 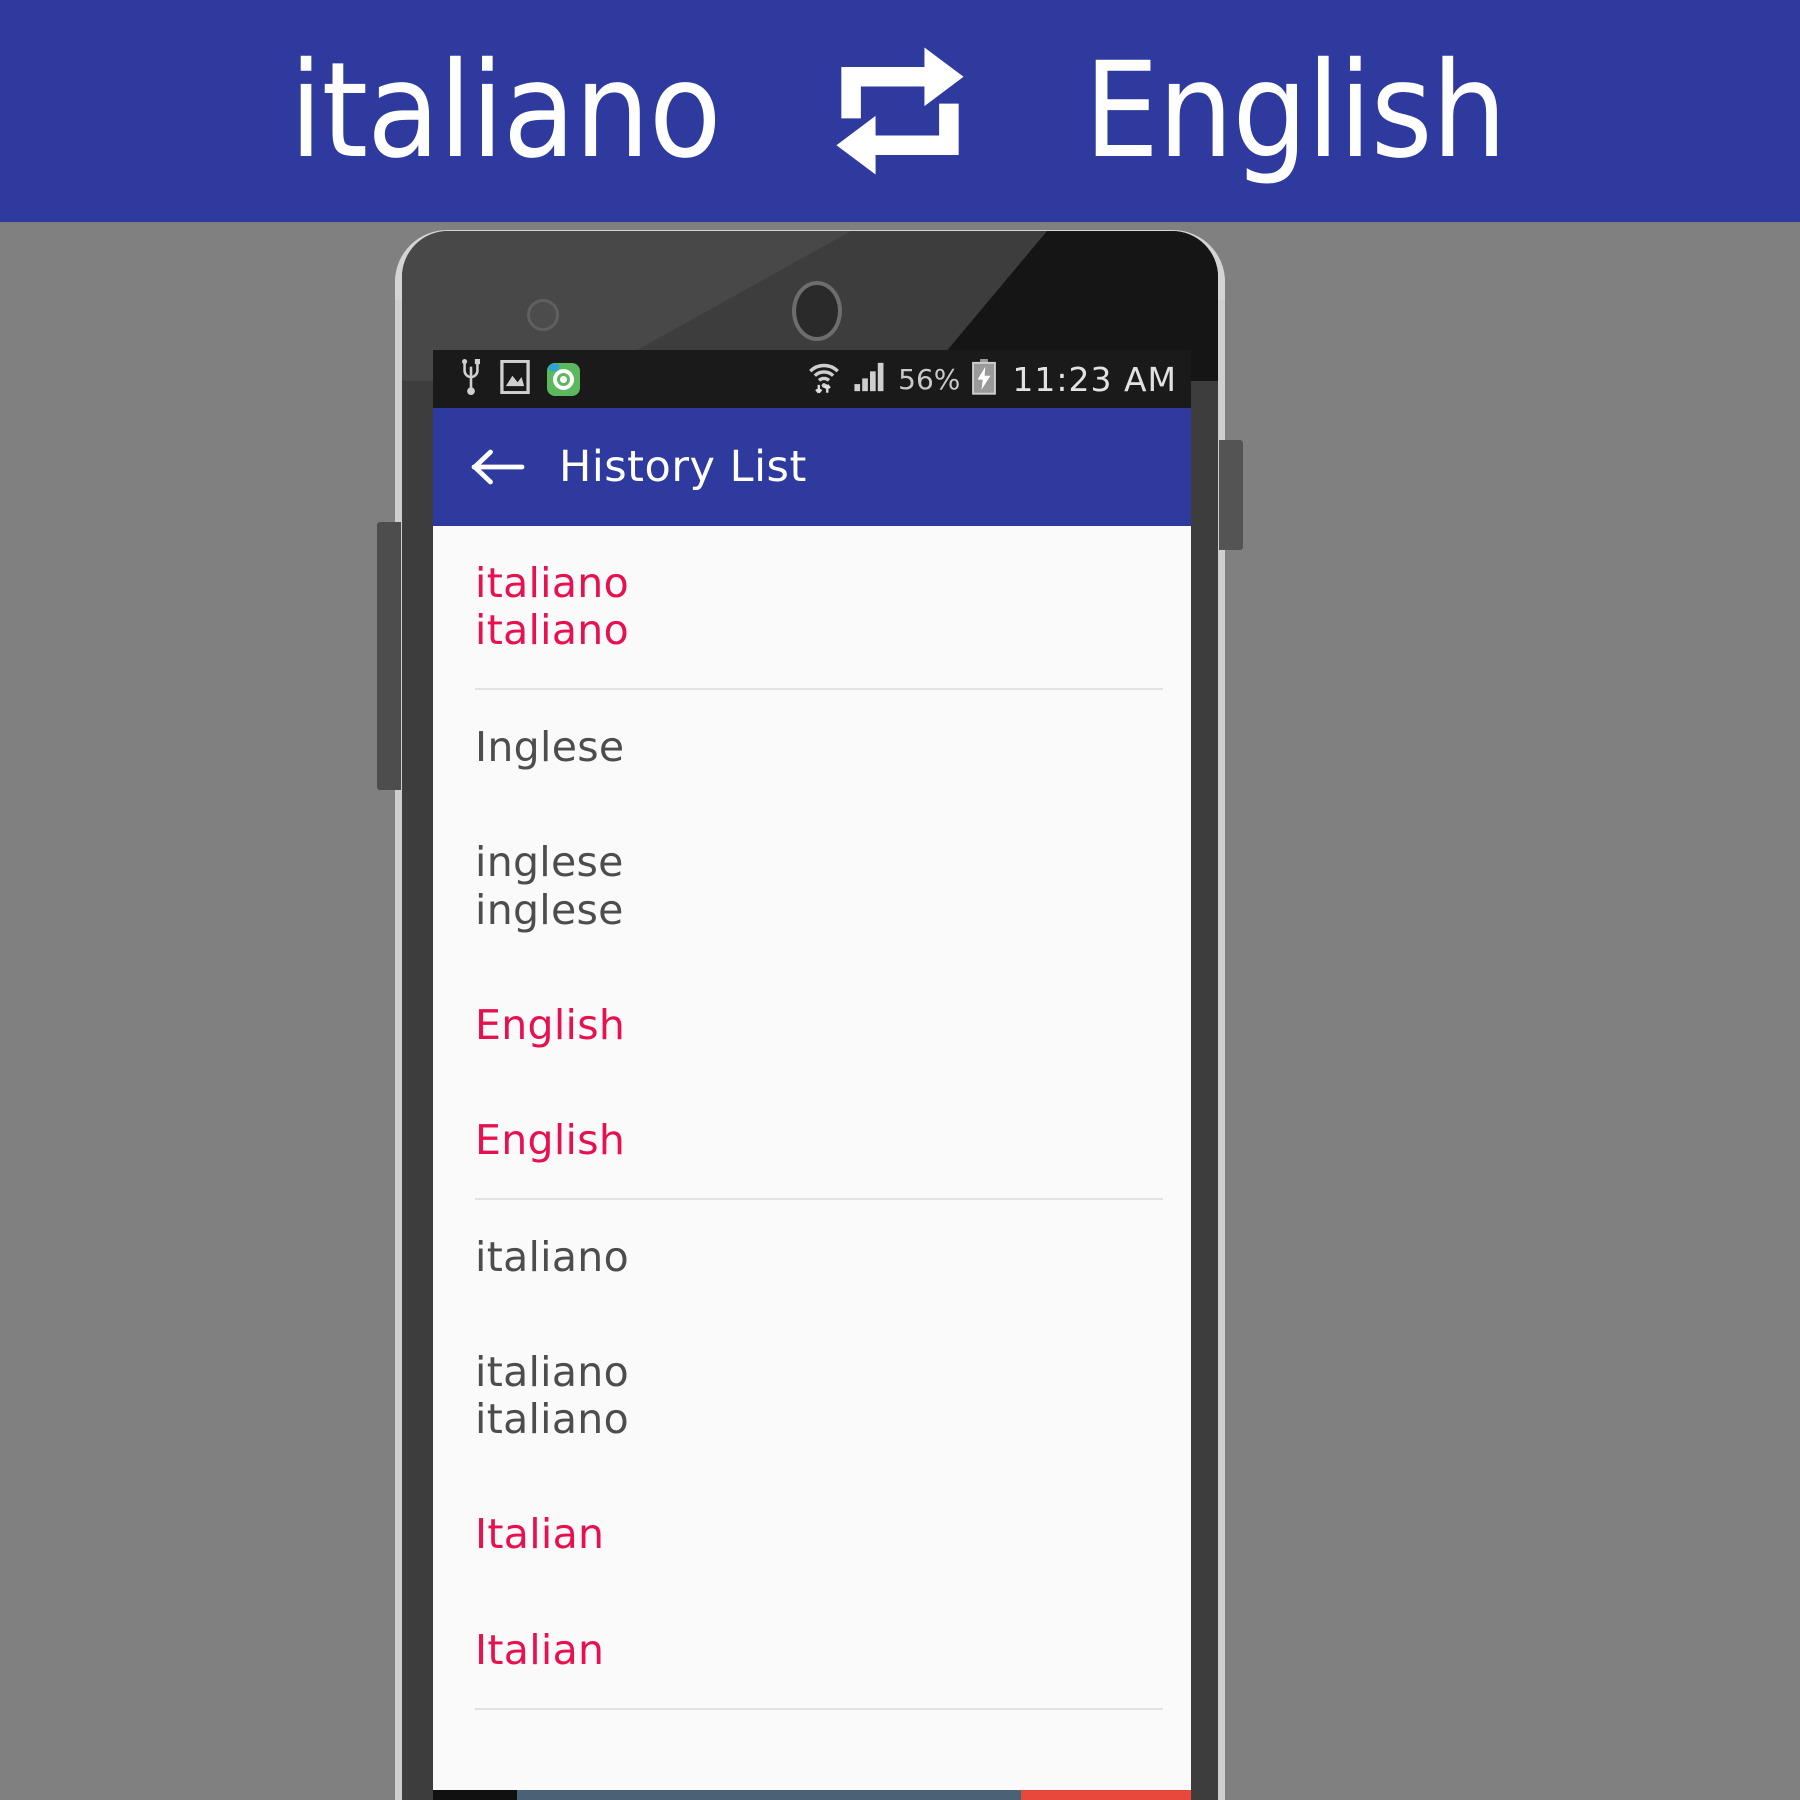 What do you see at coordinates (550, 747) in the screenshot?
I see `history-item-text: Inglese` at bounding box center [550, 747].